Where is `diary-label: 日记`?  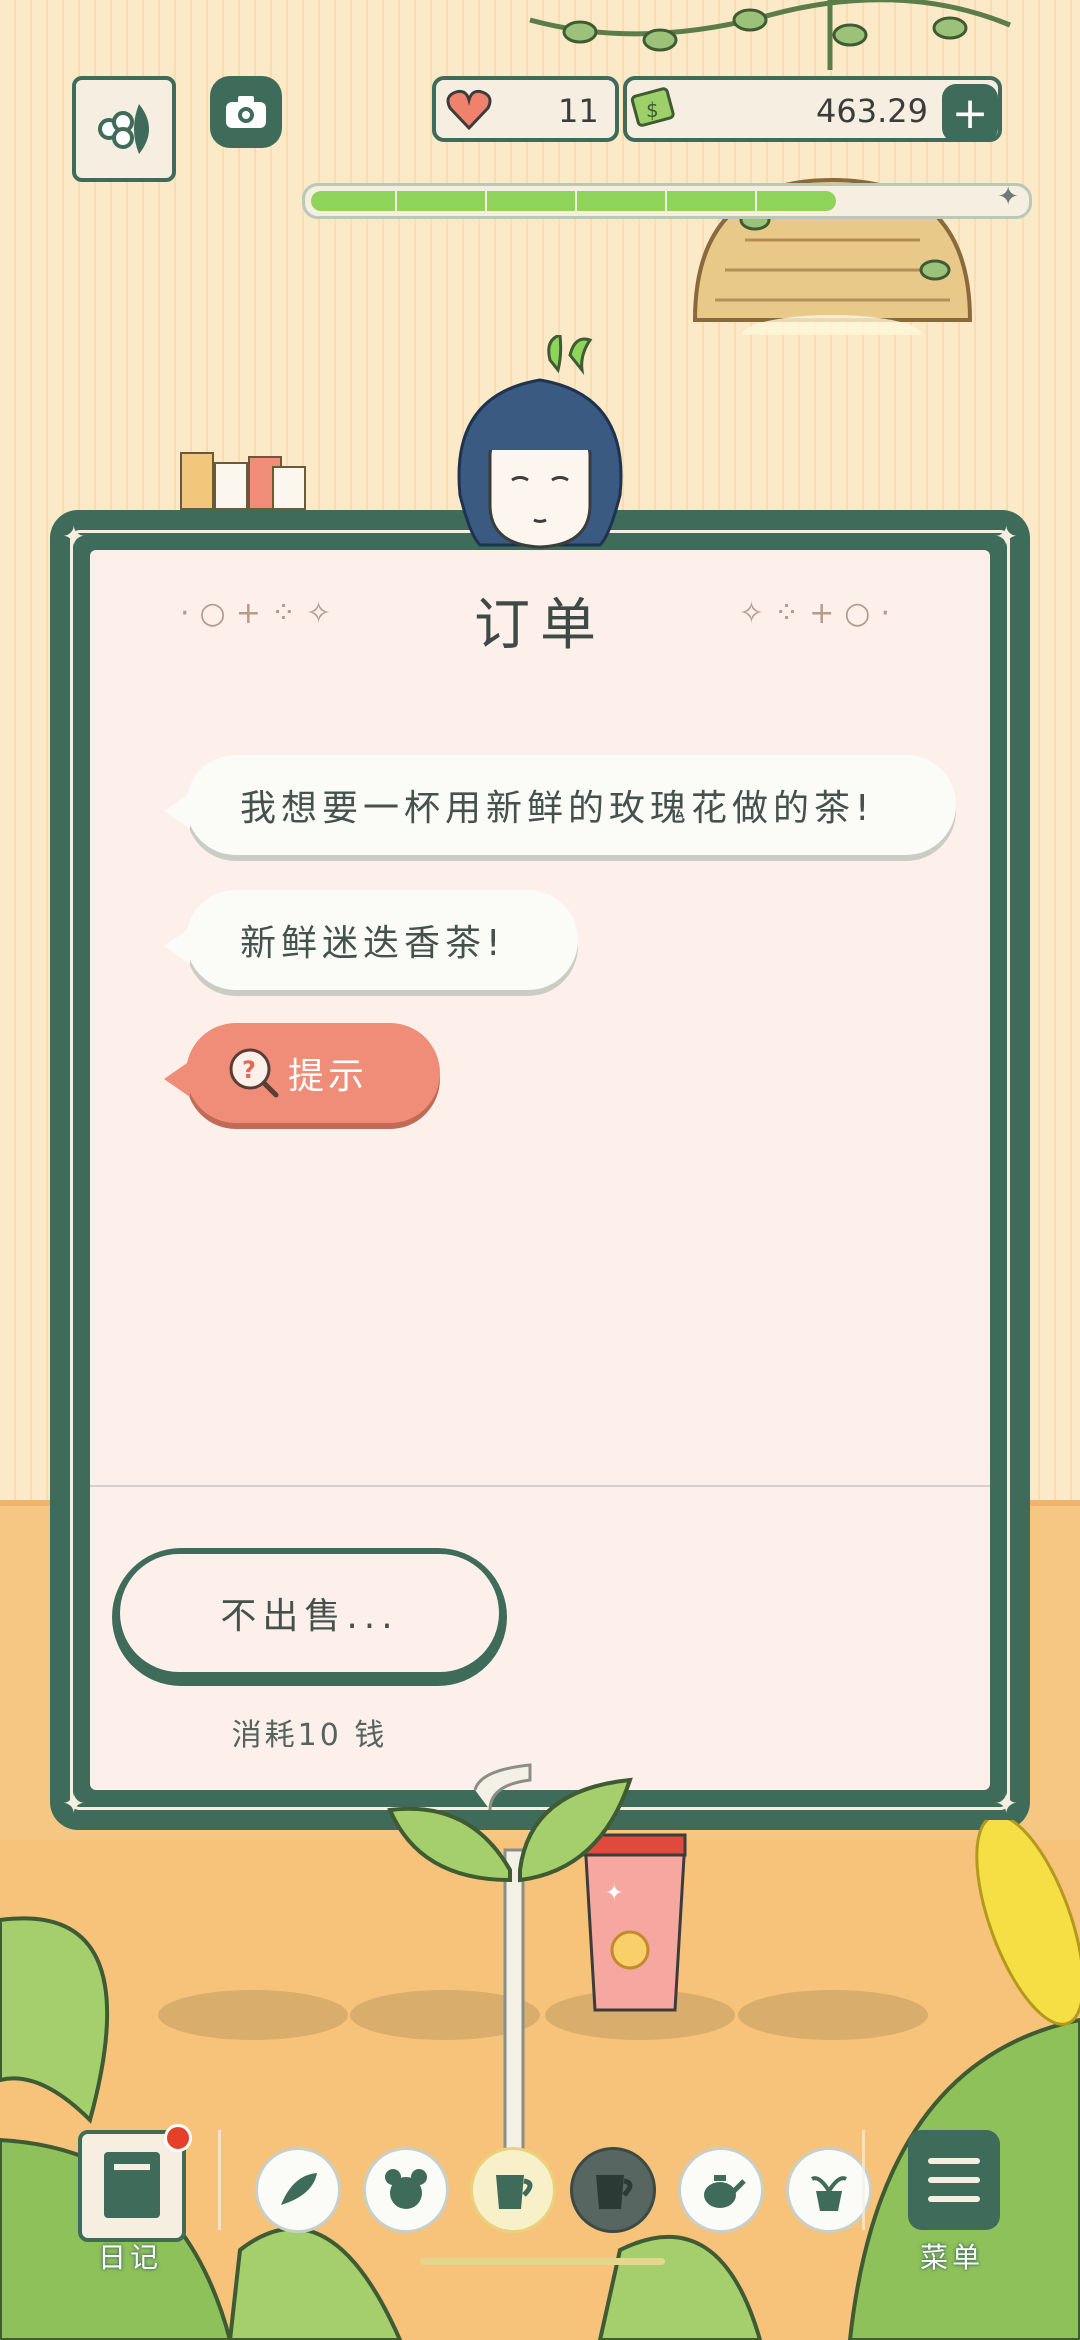
diary-label: 日记 is located at coordinates (130, 2257).